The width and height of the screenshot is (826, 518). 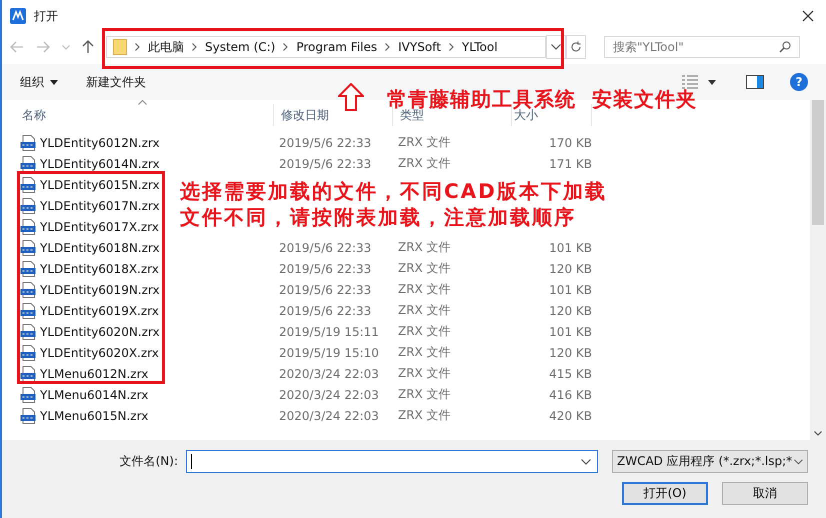 I want to click on annotation-text: 文件不同，请按附表加载，注意加载顺序, so click(x=378, y=217).